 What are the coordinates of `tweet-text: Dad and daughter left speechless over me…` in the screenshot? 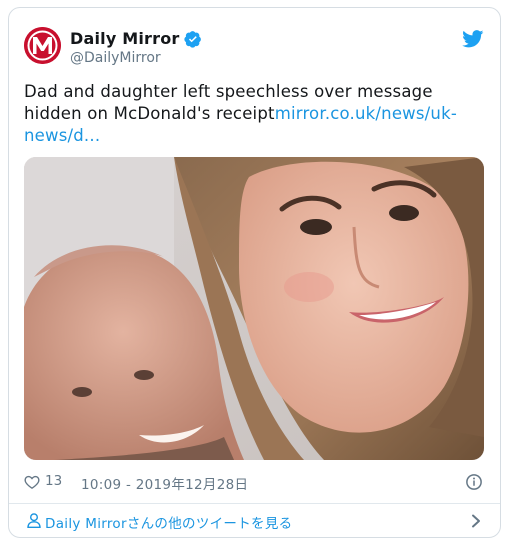 It's located at (254, 114).